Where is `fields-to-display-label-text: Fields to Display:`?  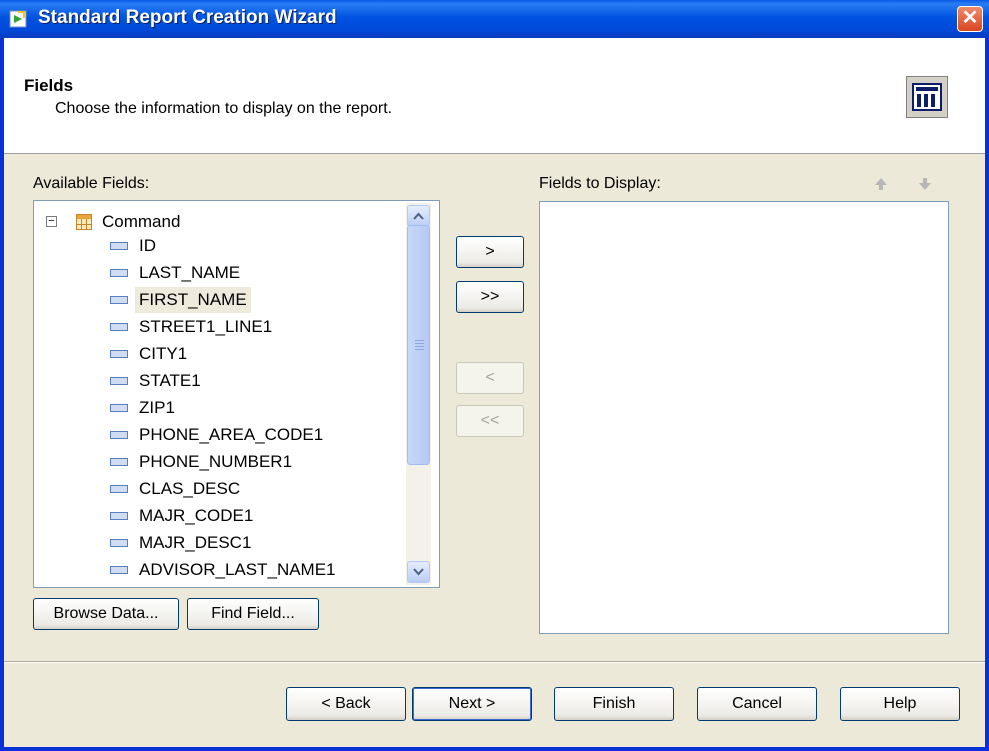 fields-to-display-label-text: Fields to Display: is located at coordinates (600, 183).